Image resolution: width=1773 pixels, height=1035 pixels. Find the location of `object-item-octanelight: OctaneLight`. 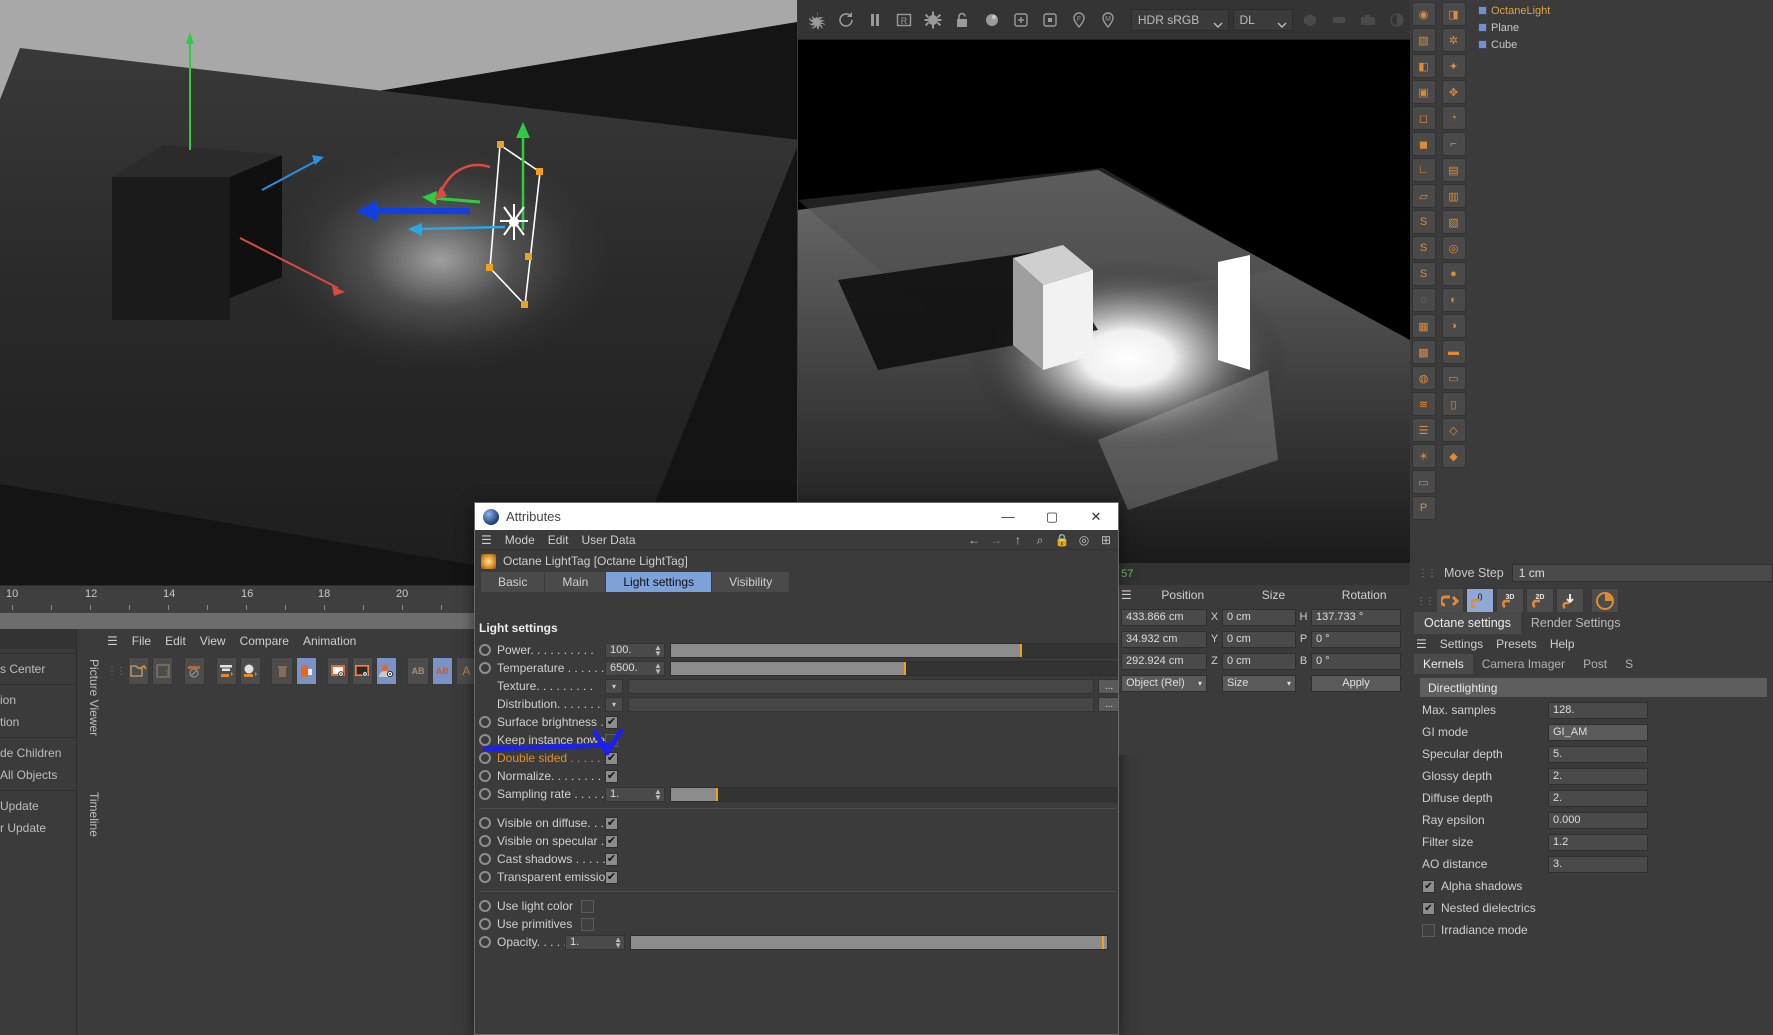

object-item-octanelight: OctaneLight is located at coordinates (1622, 10).